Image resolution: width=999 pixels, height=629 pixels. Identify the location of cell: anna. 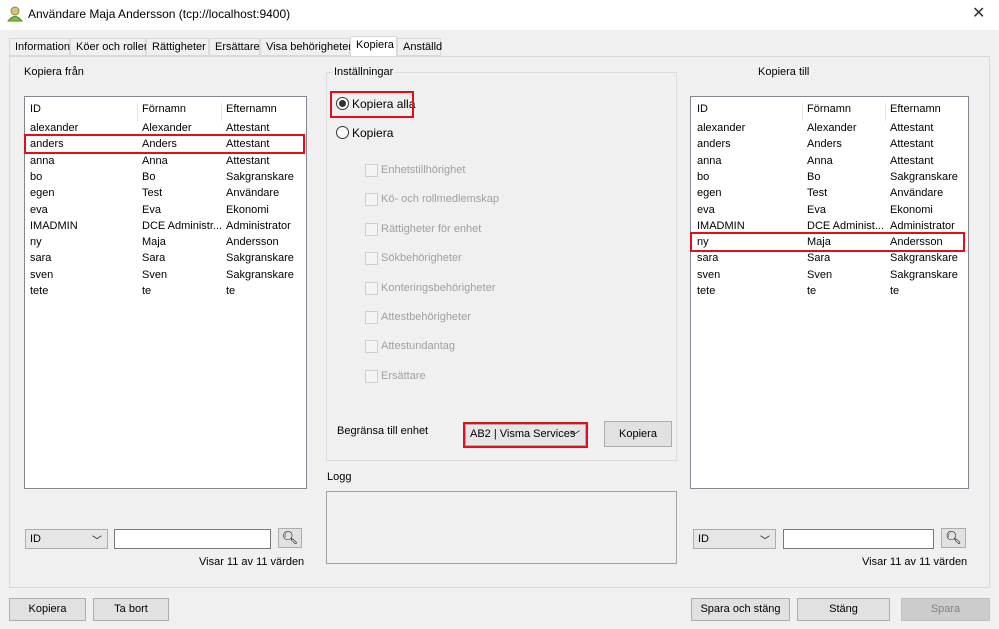
(42, 160).